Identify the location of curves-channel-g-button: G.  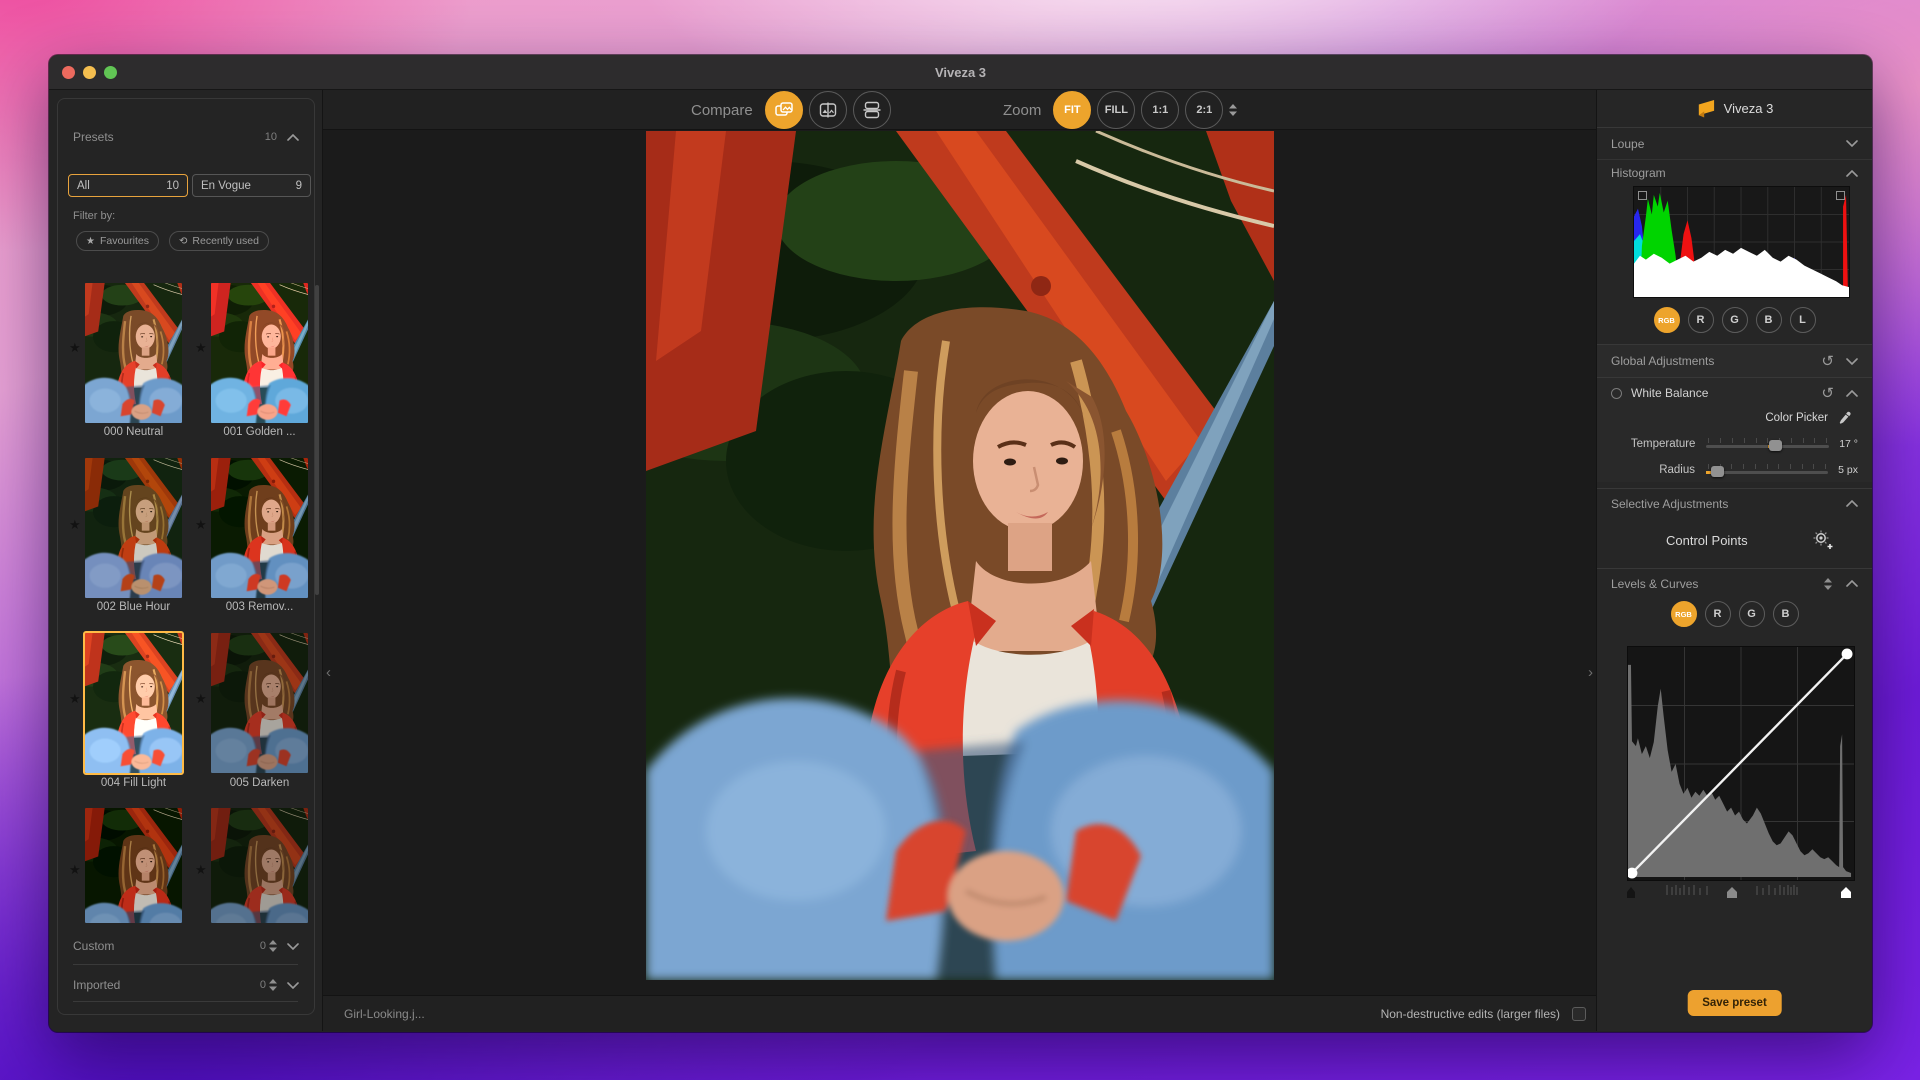
(1751, 614).